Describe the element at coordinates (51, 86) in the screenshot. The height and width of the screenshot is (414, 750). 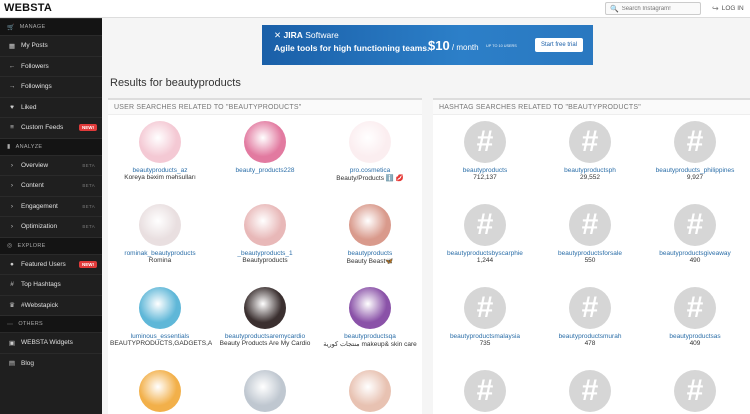
I see `sidebar-item-followings: → Followings` at that location.